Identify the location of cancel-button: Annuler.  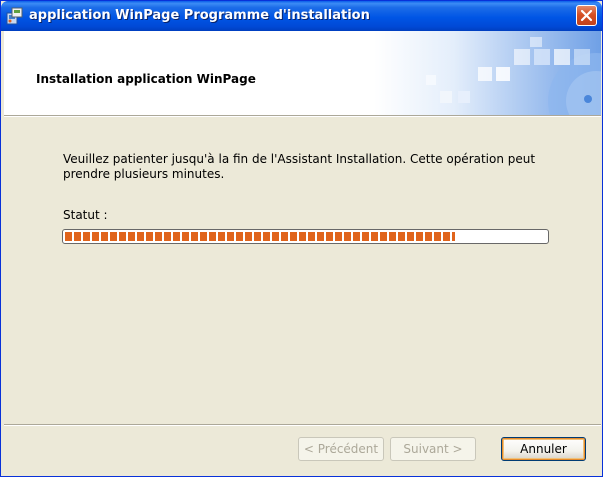
(543, 449).